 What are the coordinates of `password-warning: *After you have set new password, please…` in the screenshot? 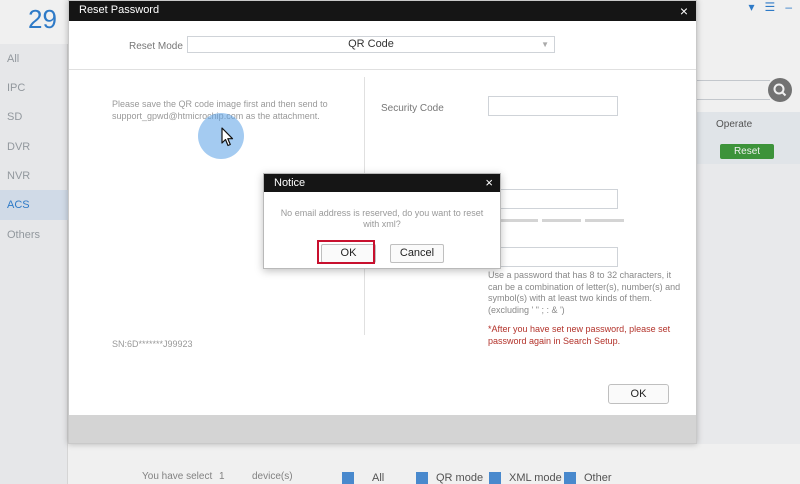 It's located at (579, 335).